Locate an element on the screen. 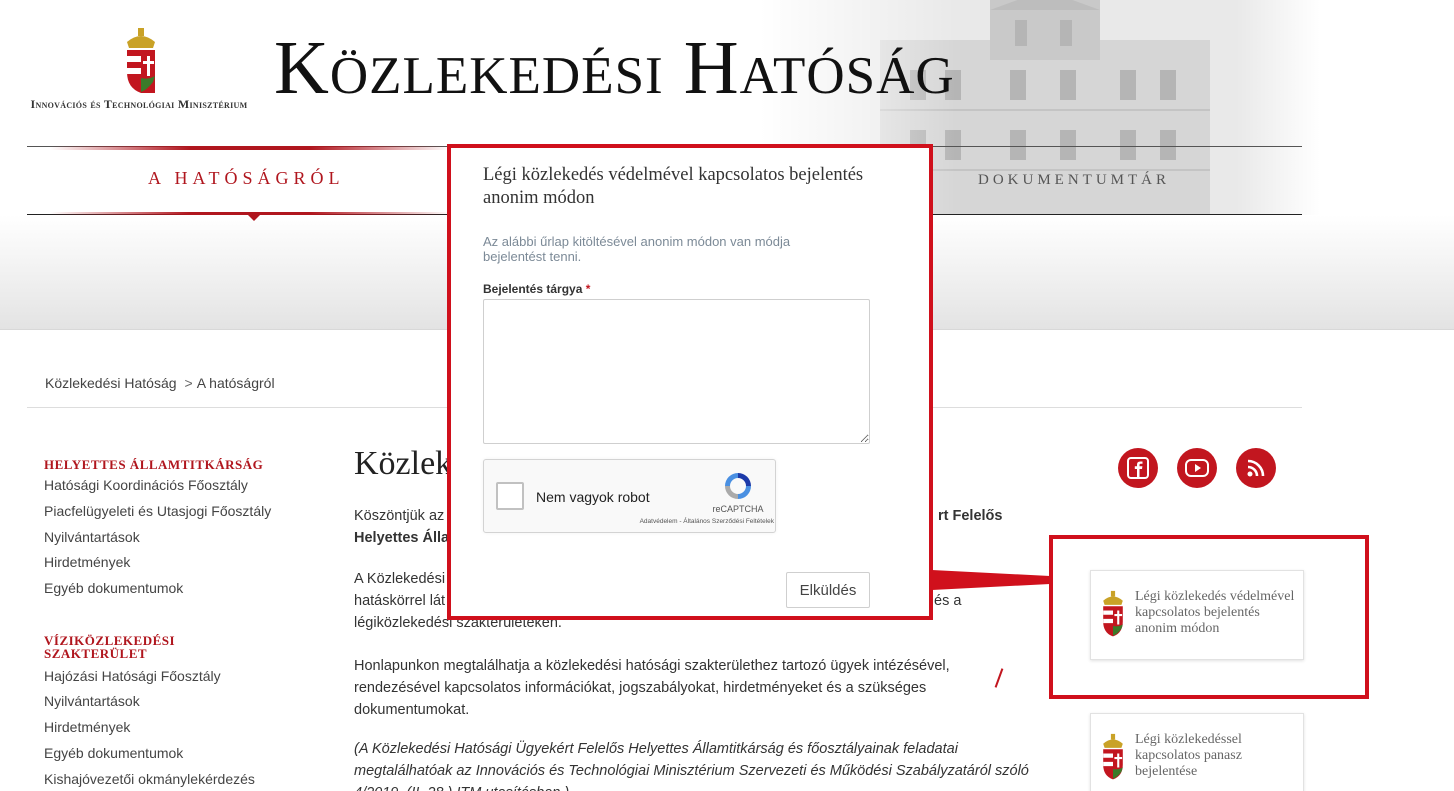  site-title: Közlekedési Hatóság is located at coordinates (614, 68).